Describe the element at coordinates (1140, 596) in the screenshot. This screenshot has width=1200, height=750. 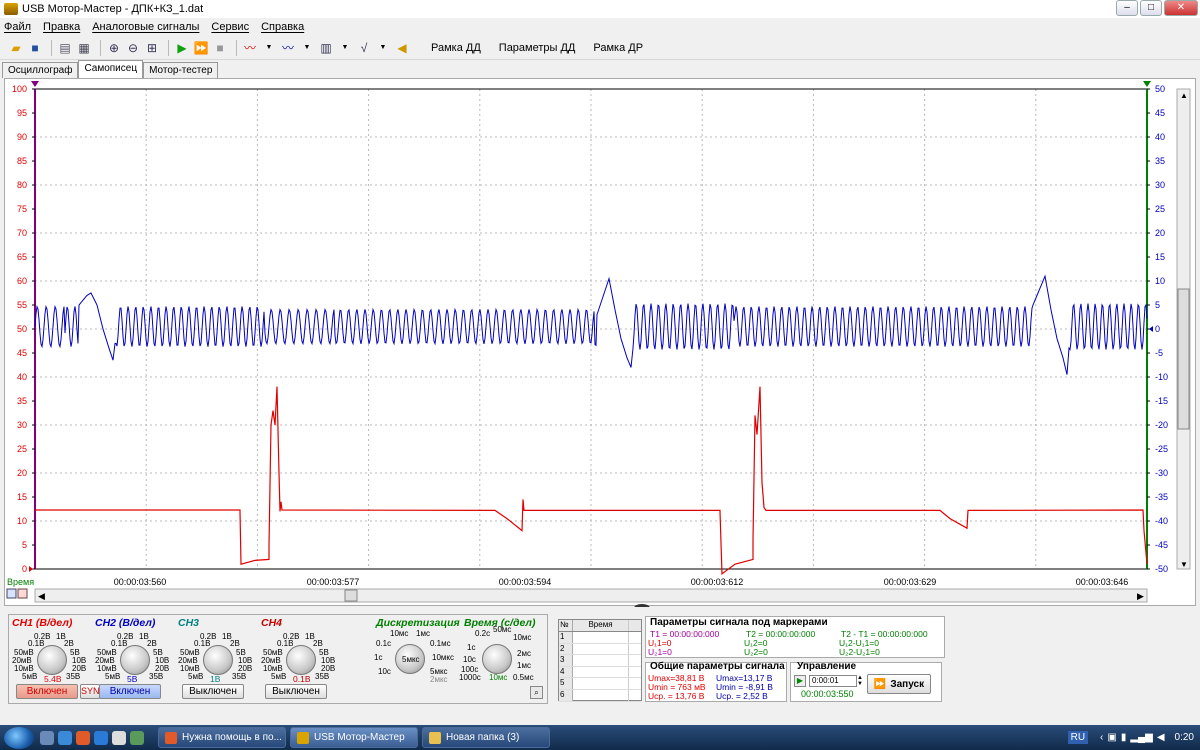
I see `scroll-right-icon: ▶` at that location.